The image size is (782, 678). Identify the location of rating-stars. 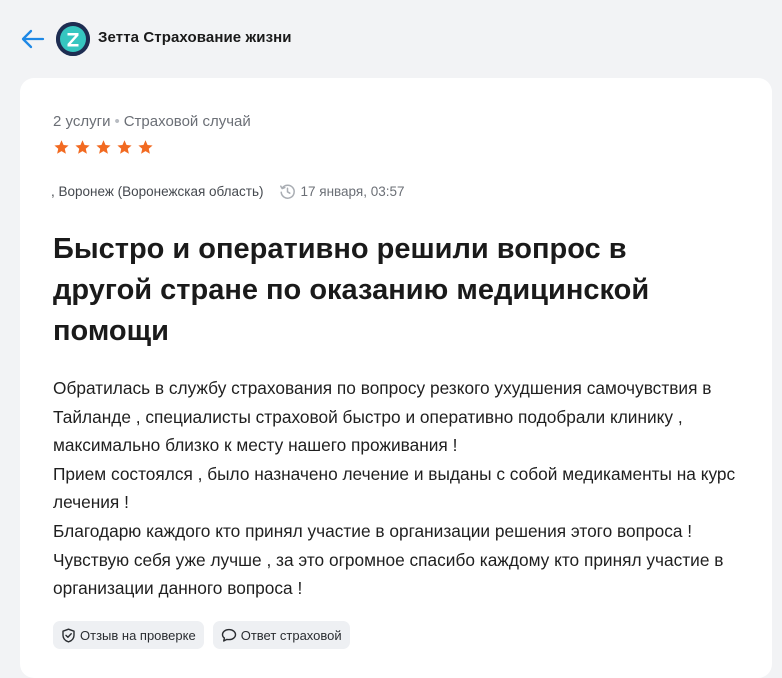
(103, 147).